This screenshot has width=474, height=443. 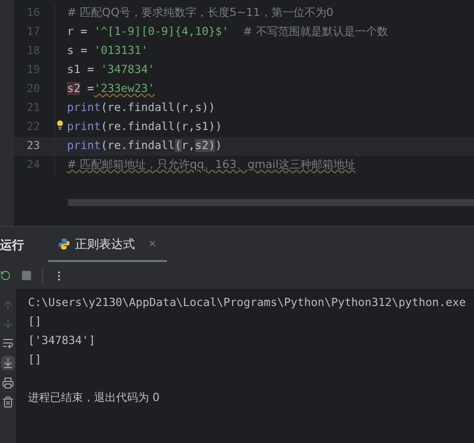 What do you see at coordinates (144, 146) in the screenshot?
I see `code-line: print(re.findall(r,s2))` at bounding box center [144, 146].